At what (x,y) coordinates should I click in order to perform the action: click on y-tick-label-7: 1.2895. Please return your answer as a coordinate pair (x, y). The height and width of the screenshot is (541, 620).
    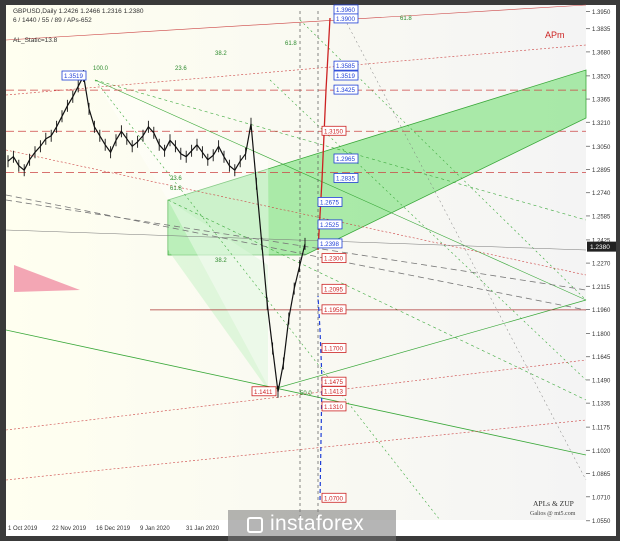
    Looking at the image, I should click on (601, 171).